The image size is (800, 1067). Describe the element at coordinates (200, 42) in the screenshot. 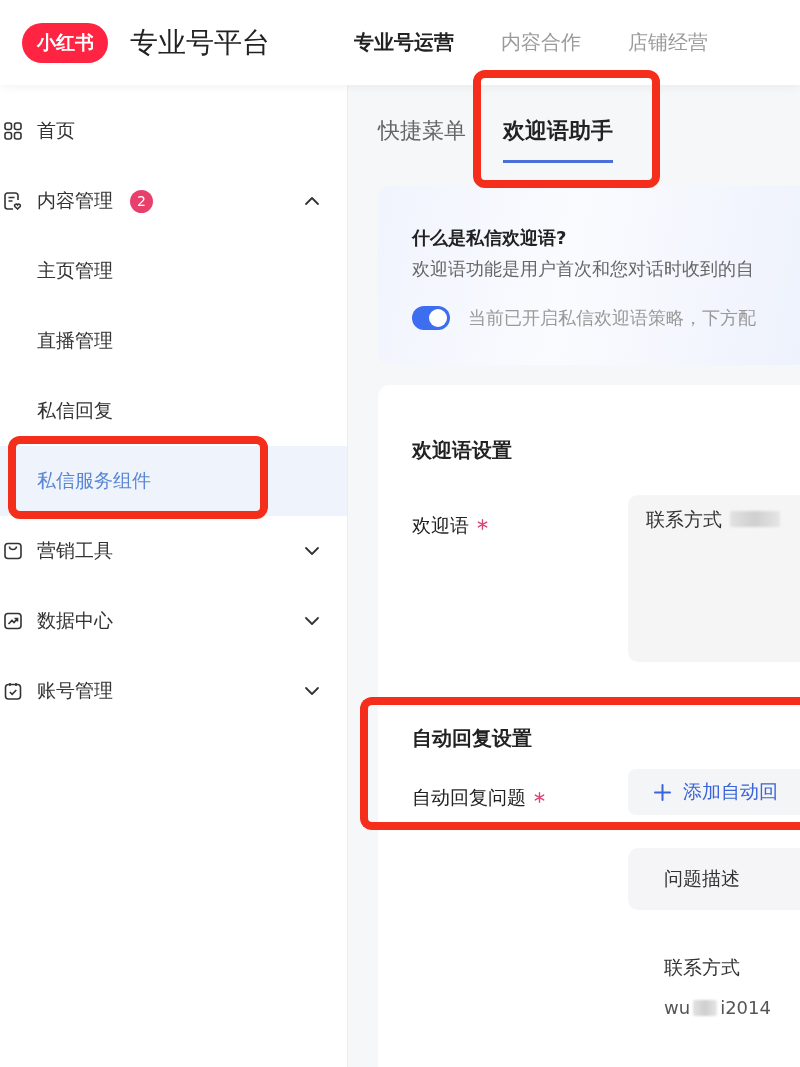

I see `site-title: 专业号平台` at that location.